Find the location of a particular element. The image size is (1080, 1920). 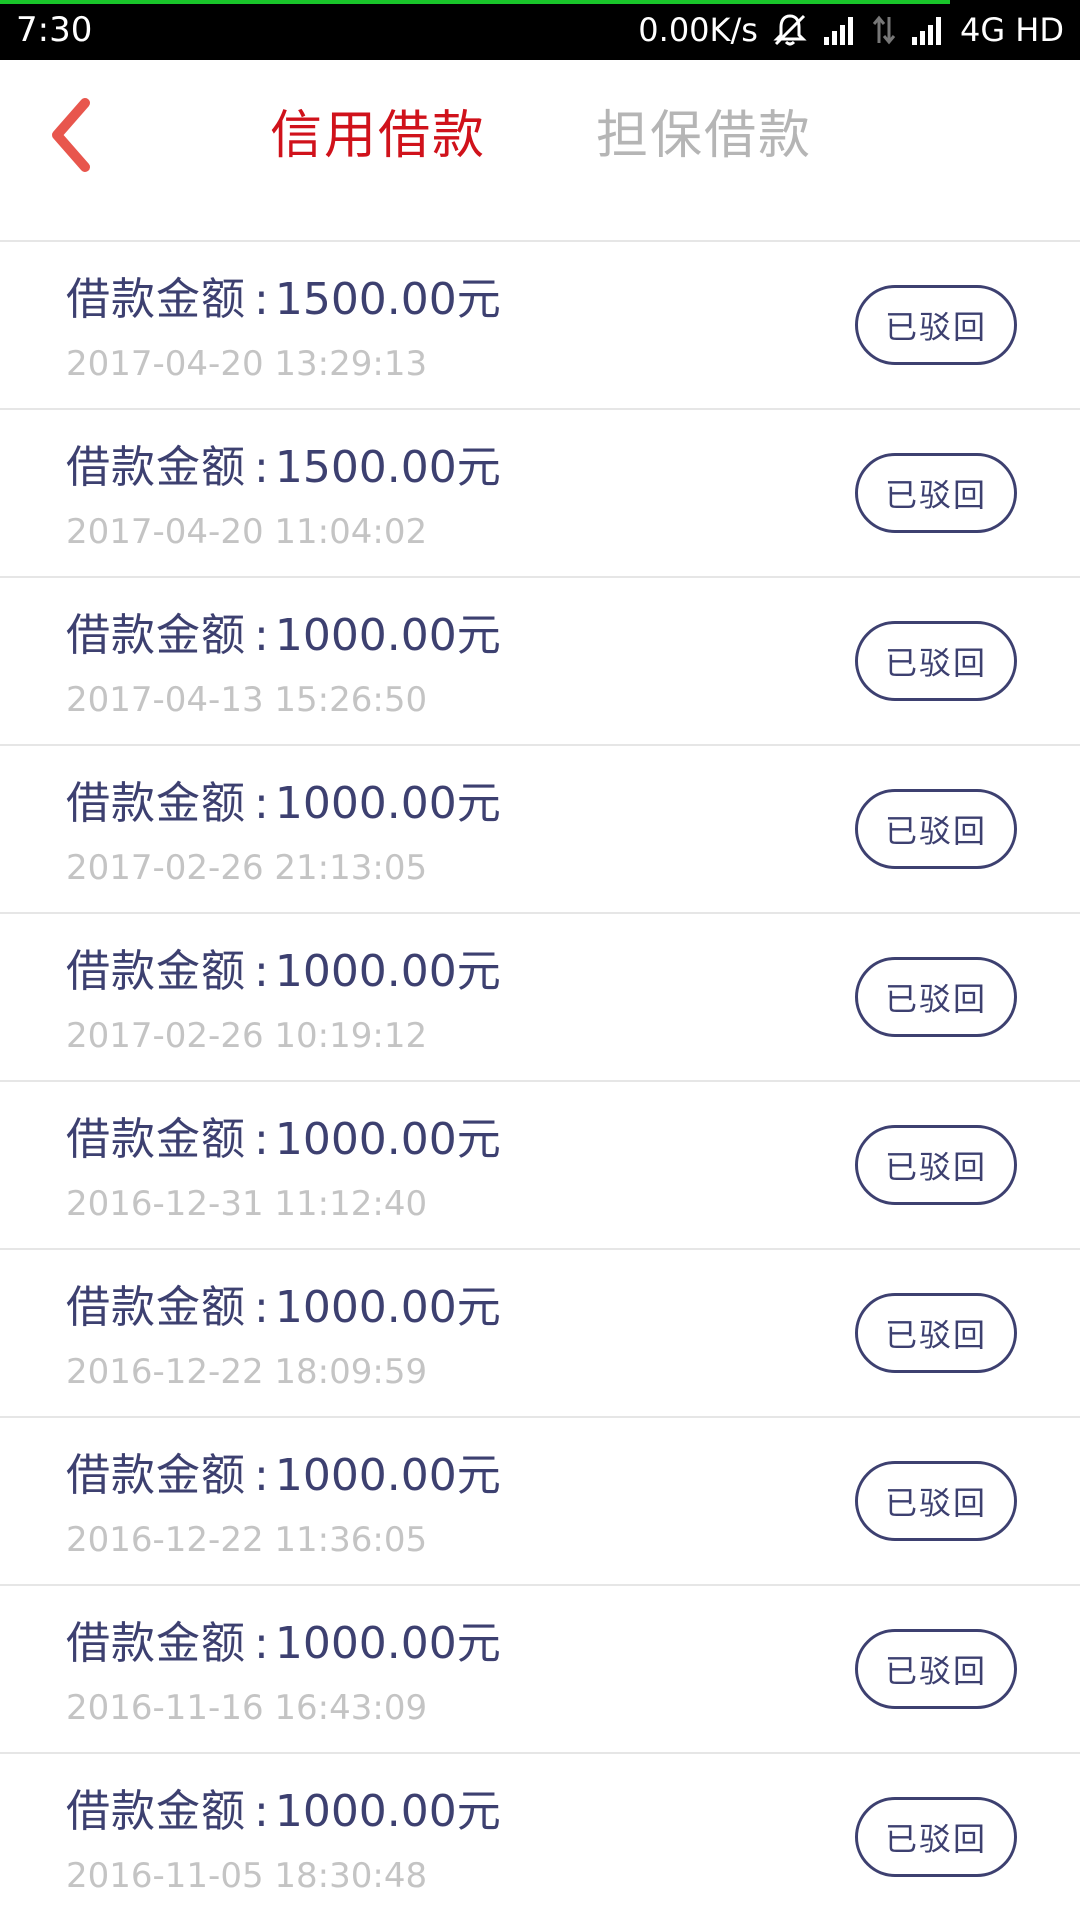

loan-date: 2017-04-20 11:04:02 is located at coordinates (247, 532).